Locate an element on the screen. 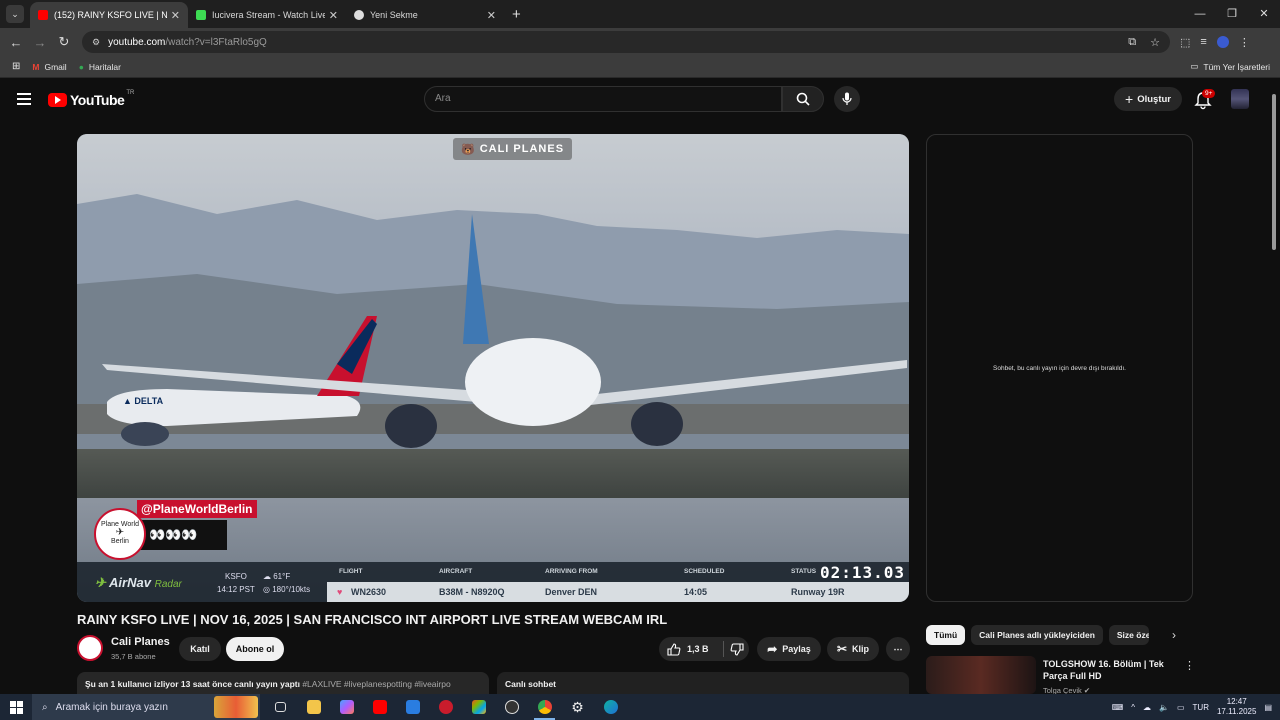 Image resolution: width=1280 pixels, height=720 pixels. youtube-logo: YouTube TR is located at coordinates (91, 99).